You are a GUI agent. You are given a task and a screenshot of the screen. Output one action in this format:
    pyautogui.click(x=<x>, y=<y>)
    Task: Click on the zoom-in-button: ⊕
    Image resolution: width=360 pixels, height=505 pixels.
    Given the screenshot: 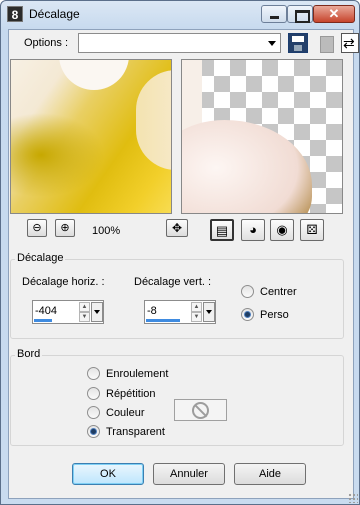 What is the action you would take?
    pyautogui.click(x=65, y=228)
    